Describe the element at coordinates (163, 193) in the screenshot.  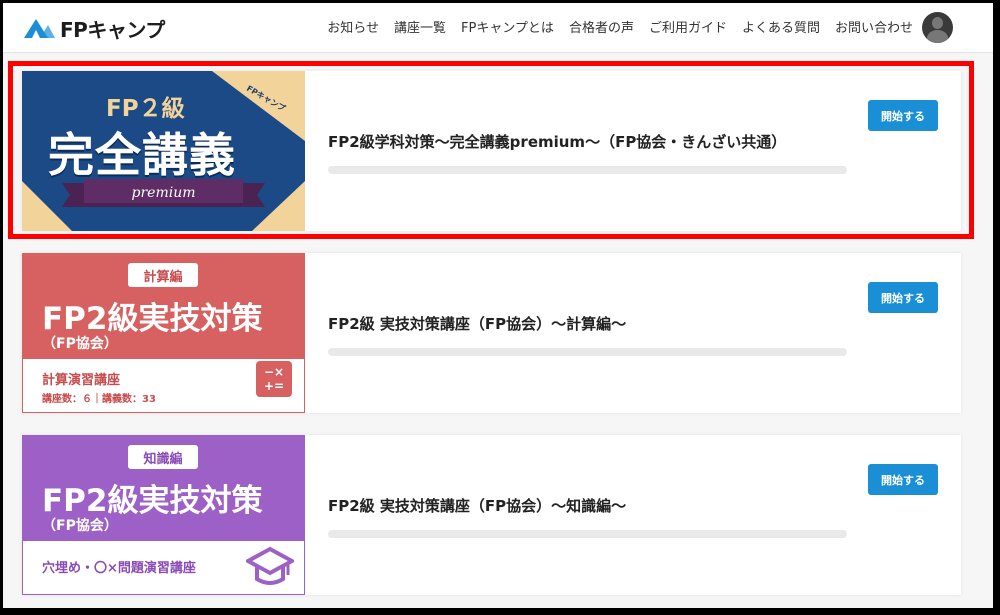
I see `thumbnail-ribbon: premium` at that location.